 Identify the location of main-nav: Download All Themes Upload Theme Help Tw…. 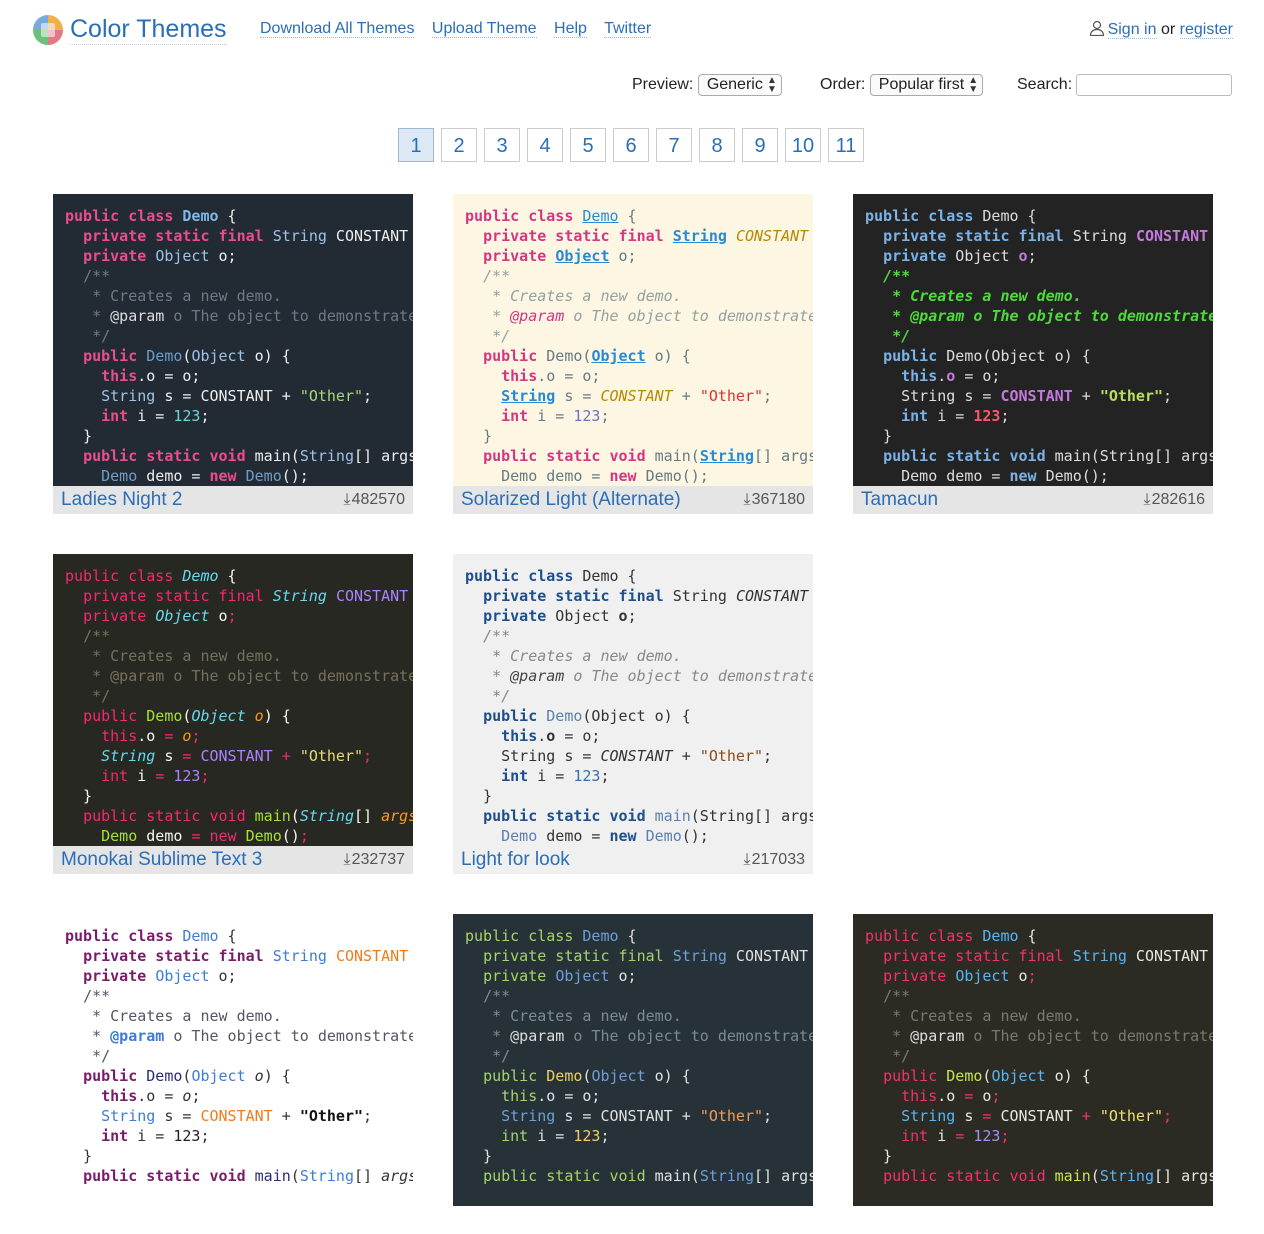
(462, 29).